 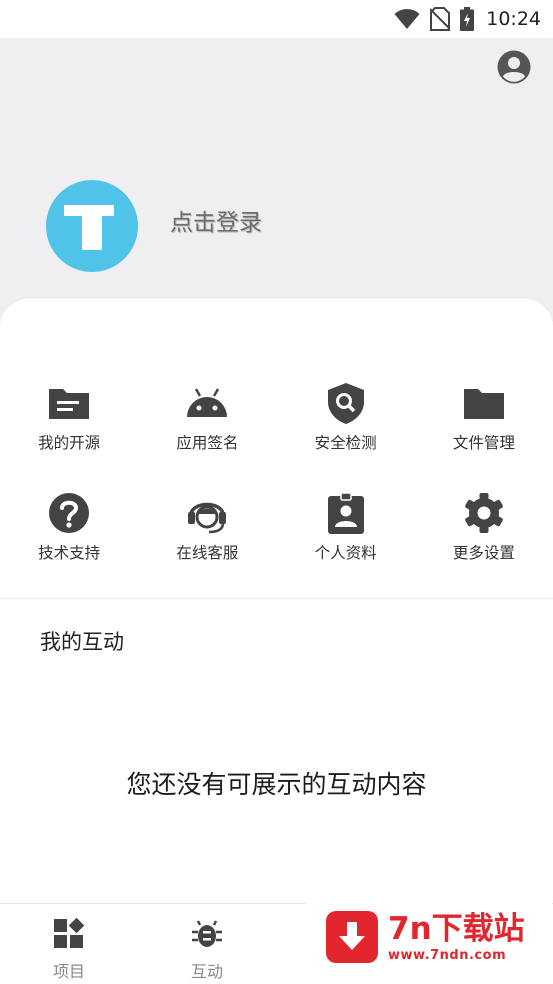 I want to click on nav-label: 互动, so click(x=206, y=971).